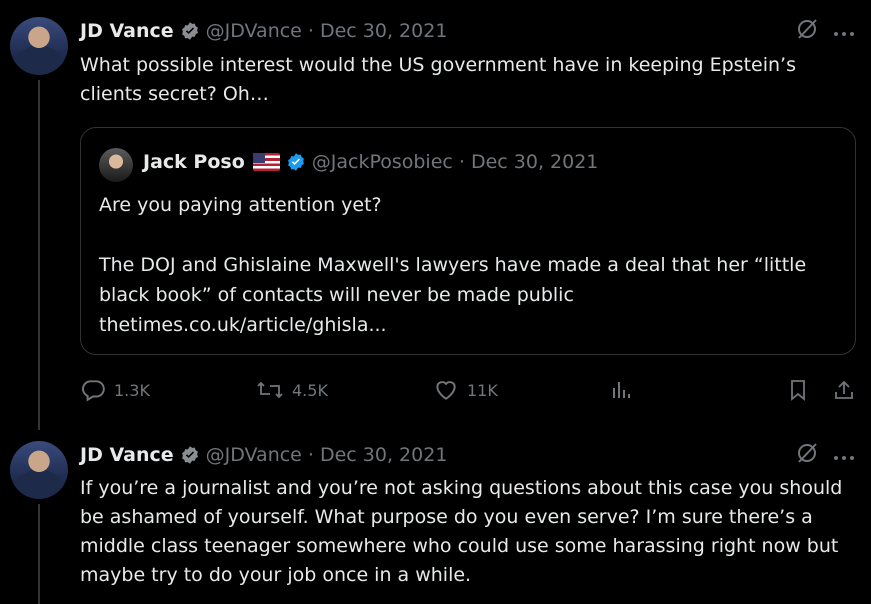 This screenshot has height=604, width=871. Describe the element at coordinates (310, 390) in the screenshot. I see `repost-count: 4.5K` at that location.